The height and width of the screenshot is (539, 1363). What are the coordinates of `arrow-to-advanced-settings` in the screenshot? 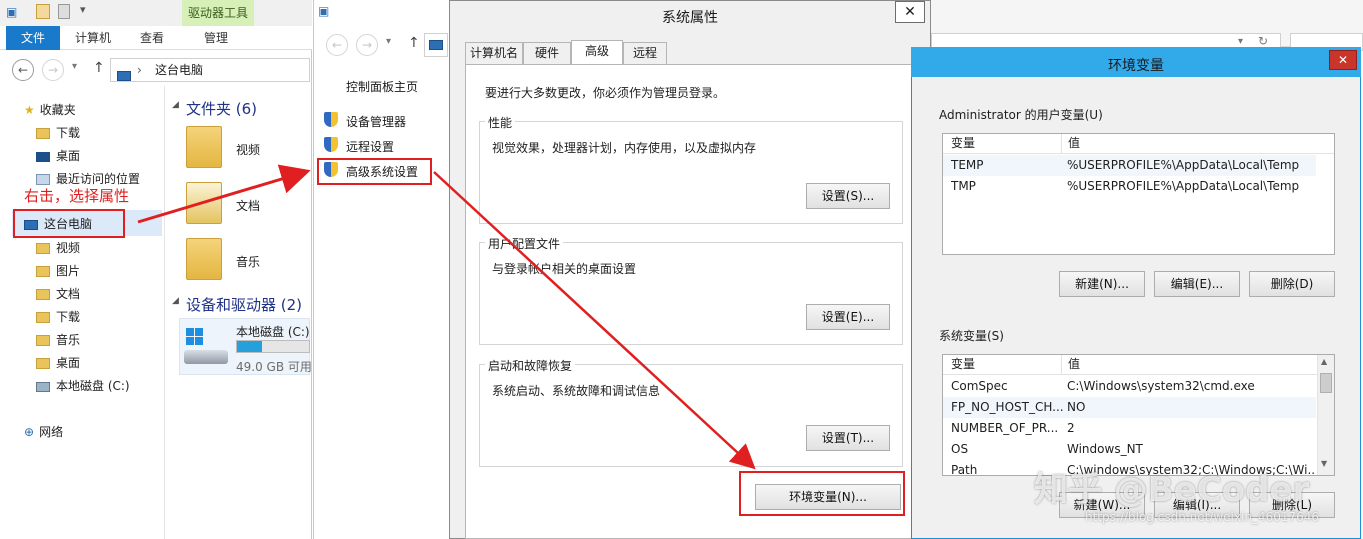 It's located at (224, 194).